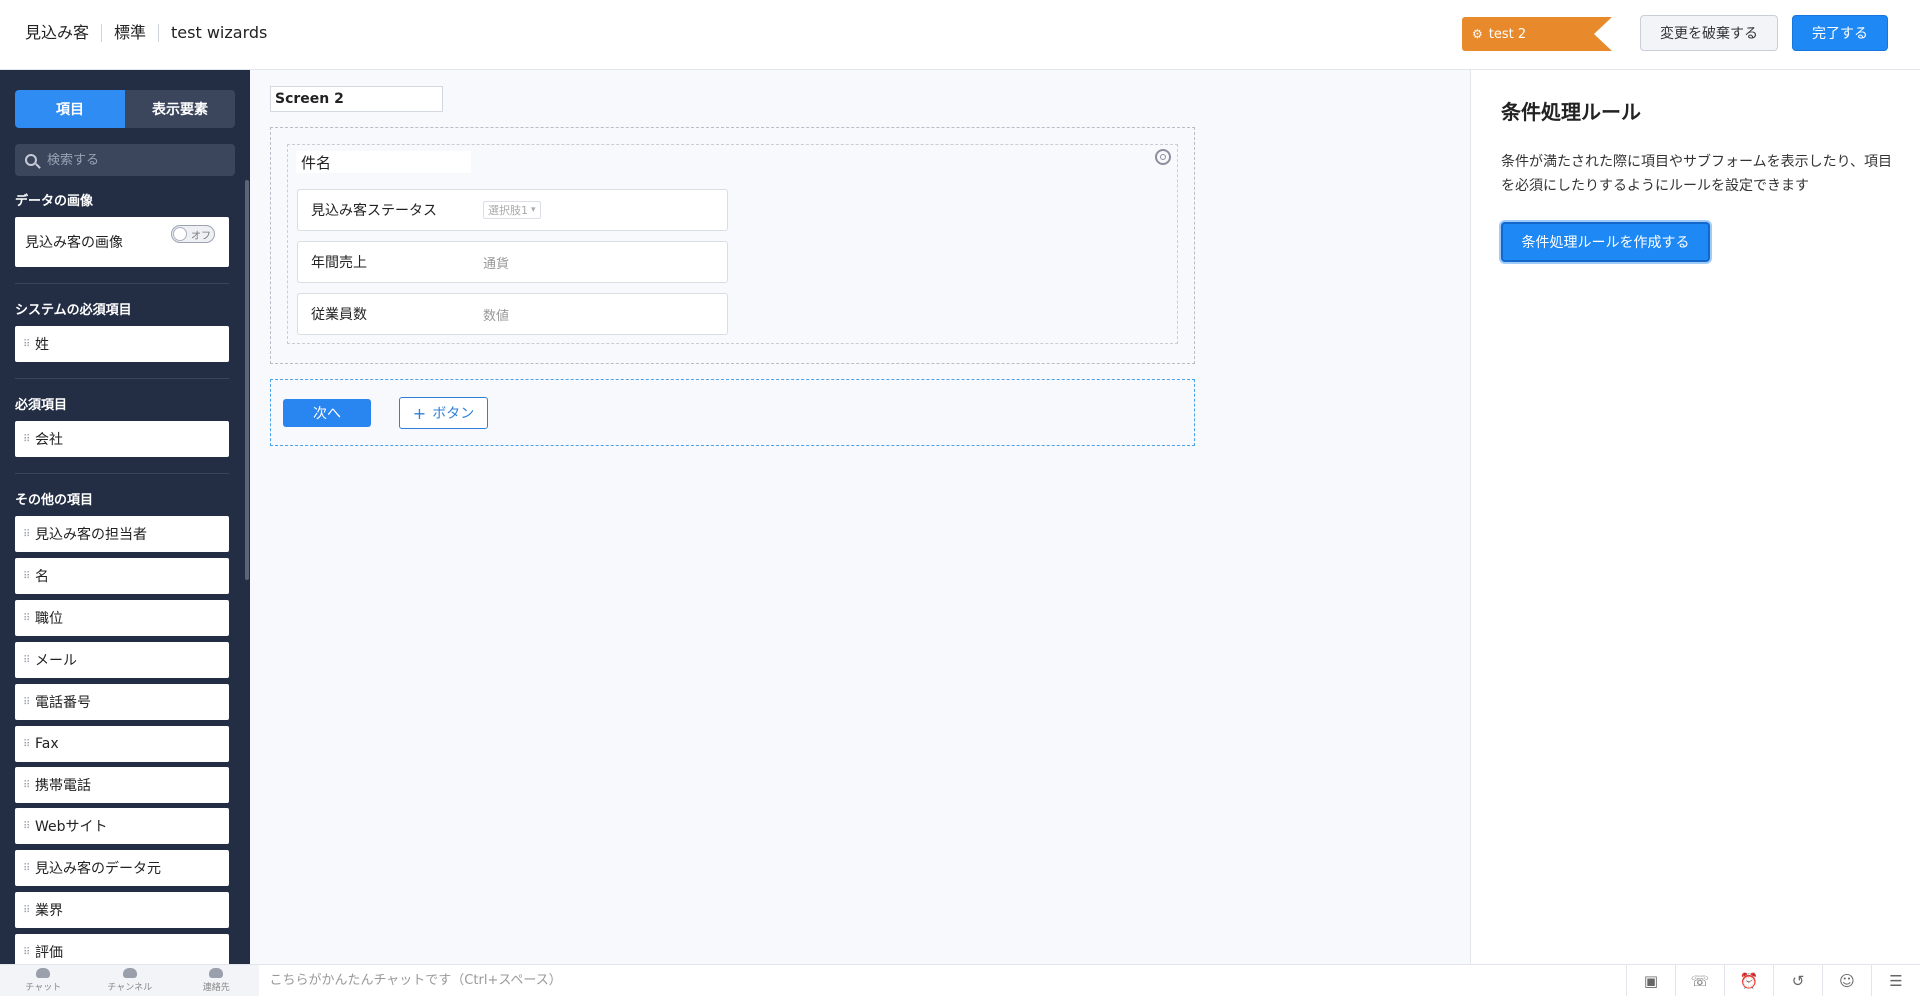  What do you see at coordinates (1650, 980) in the screenshot?
I see `image-icon: ▣` at bounding box center [1650, 980].